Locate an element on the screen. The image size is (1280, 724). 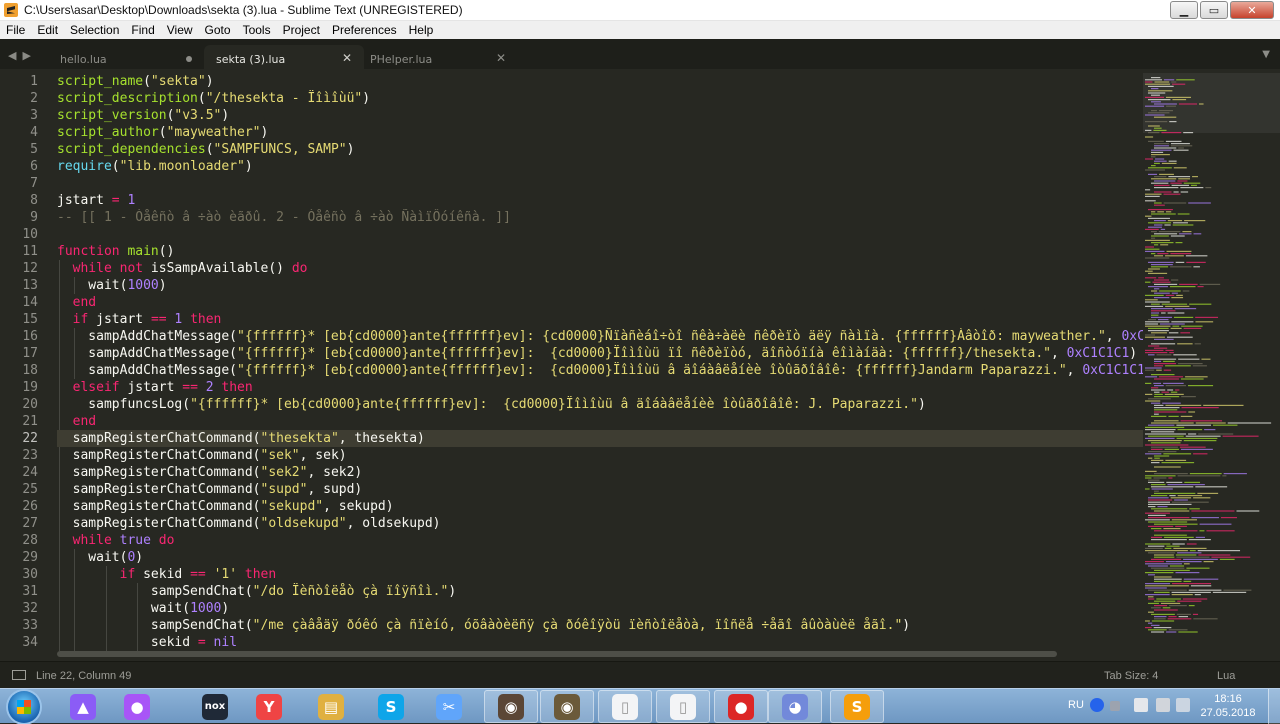
panel-toggle-icon is located at coordinates (19, 675).